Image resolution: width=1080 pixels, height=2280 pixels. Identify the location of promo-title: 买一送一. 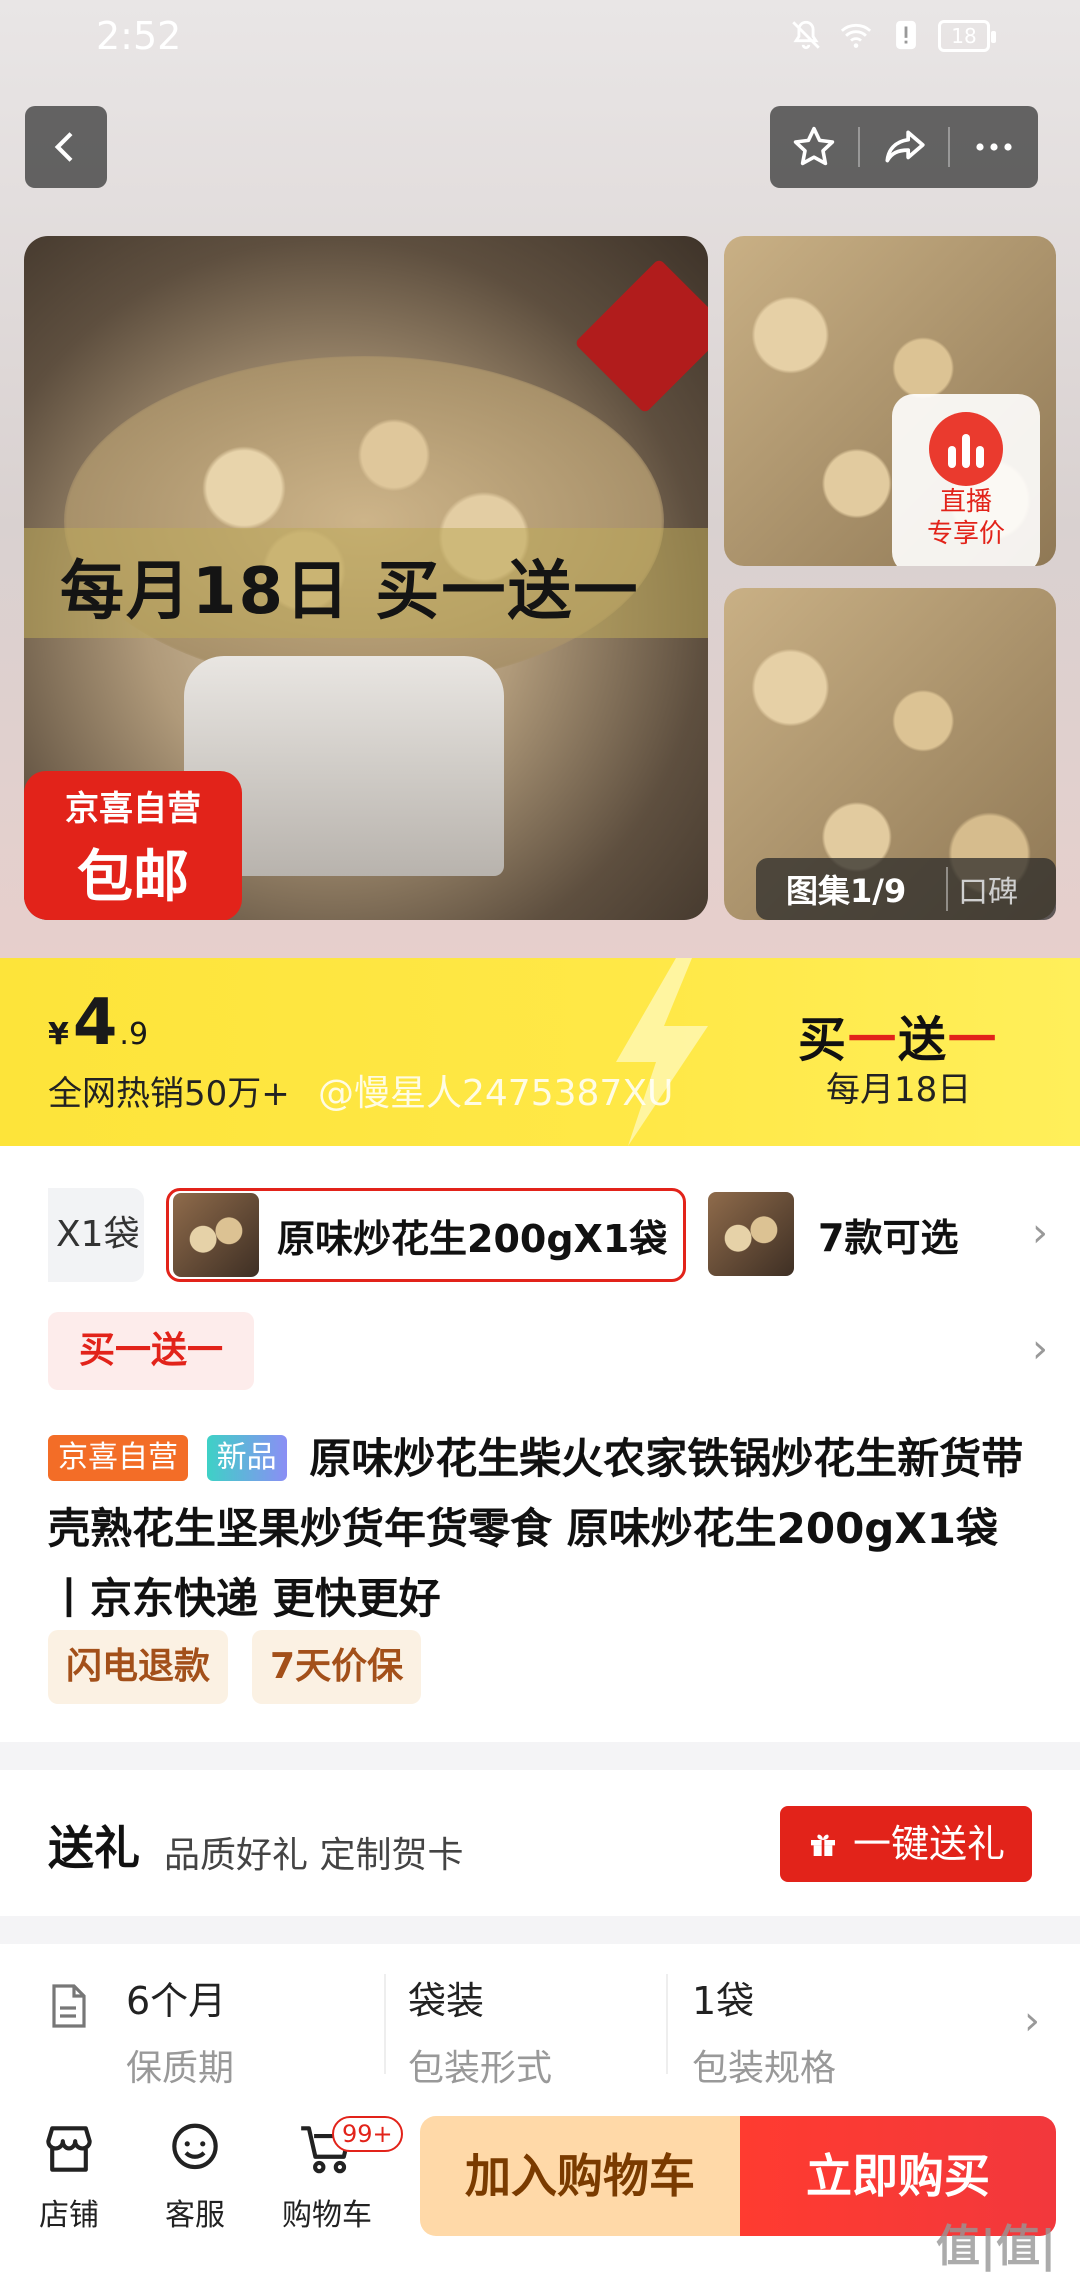
(898, 1035).